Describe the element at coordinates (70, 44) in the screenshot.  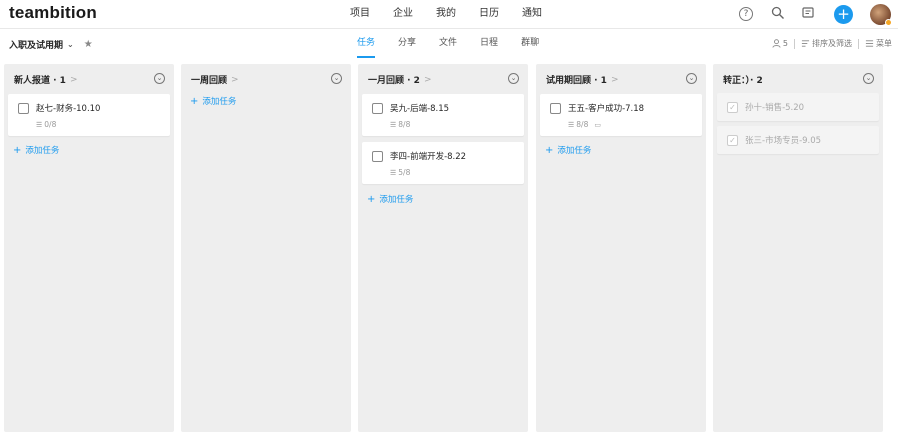
I see `chevron-down-icon: ⌄` at that location.